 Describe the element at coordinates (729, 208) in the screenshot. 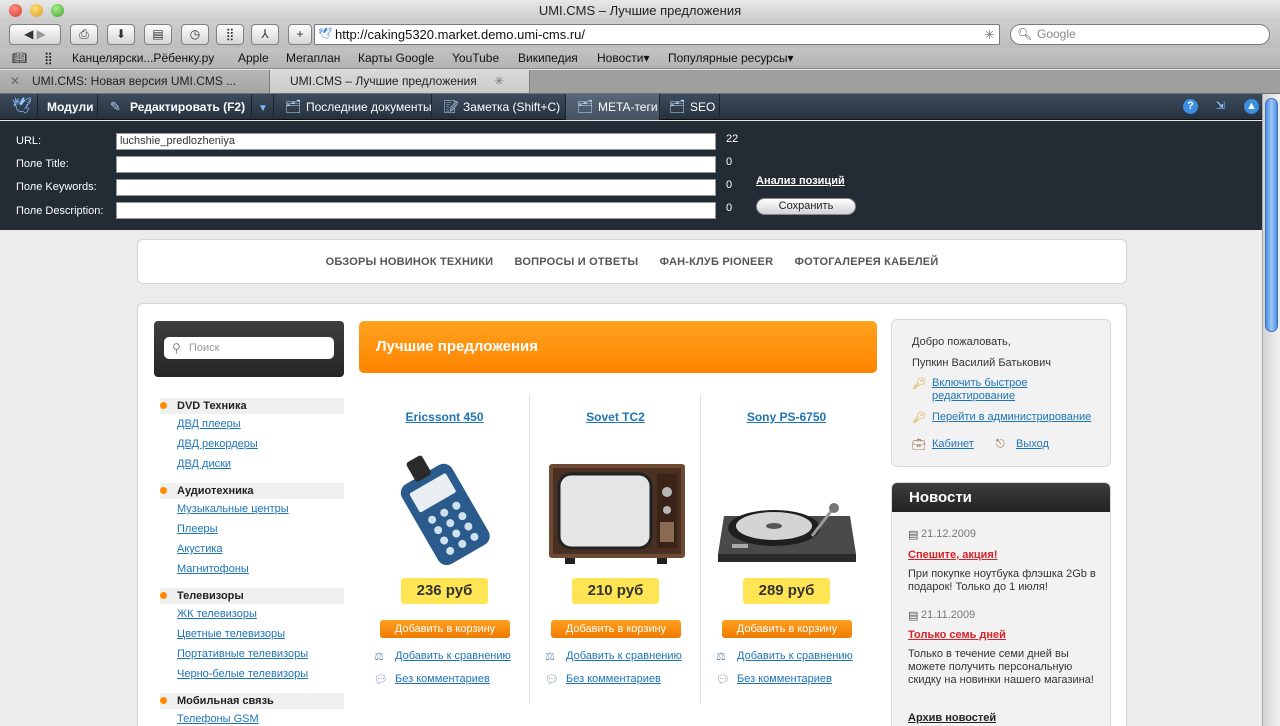

I see `description-char-count: 0` at that location.